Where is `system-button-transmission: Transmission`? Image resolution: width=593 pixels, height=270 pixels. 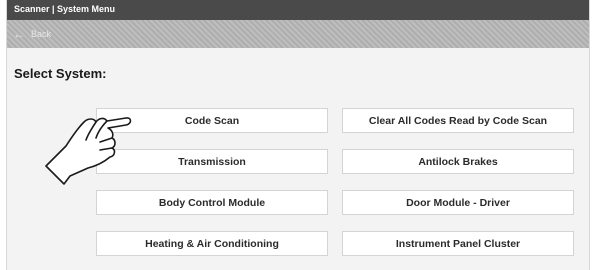 system-button-transmission: Transmission is located at coordinates (212, 161).